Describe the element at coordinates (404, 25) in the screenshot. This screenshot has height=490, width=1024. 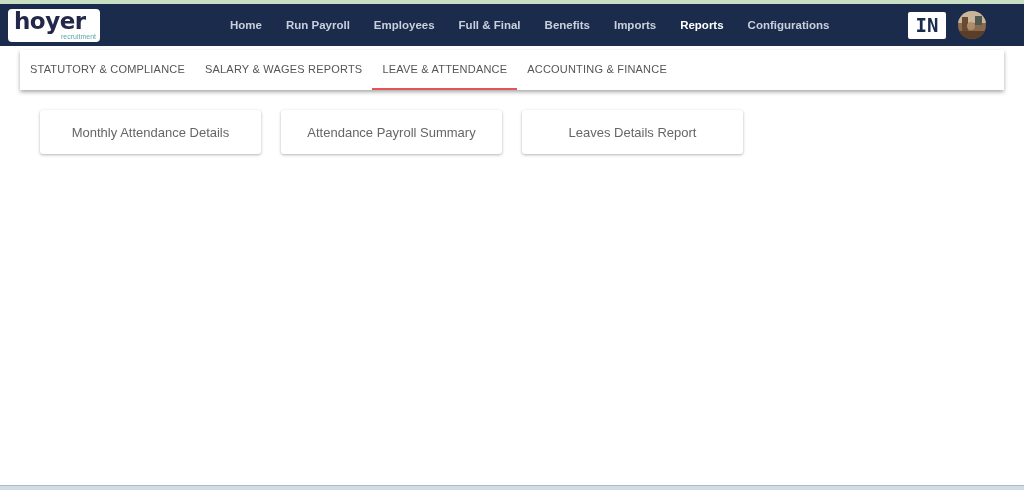
I see `nav-link: Employees` at that location.